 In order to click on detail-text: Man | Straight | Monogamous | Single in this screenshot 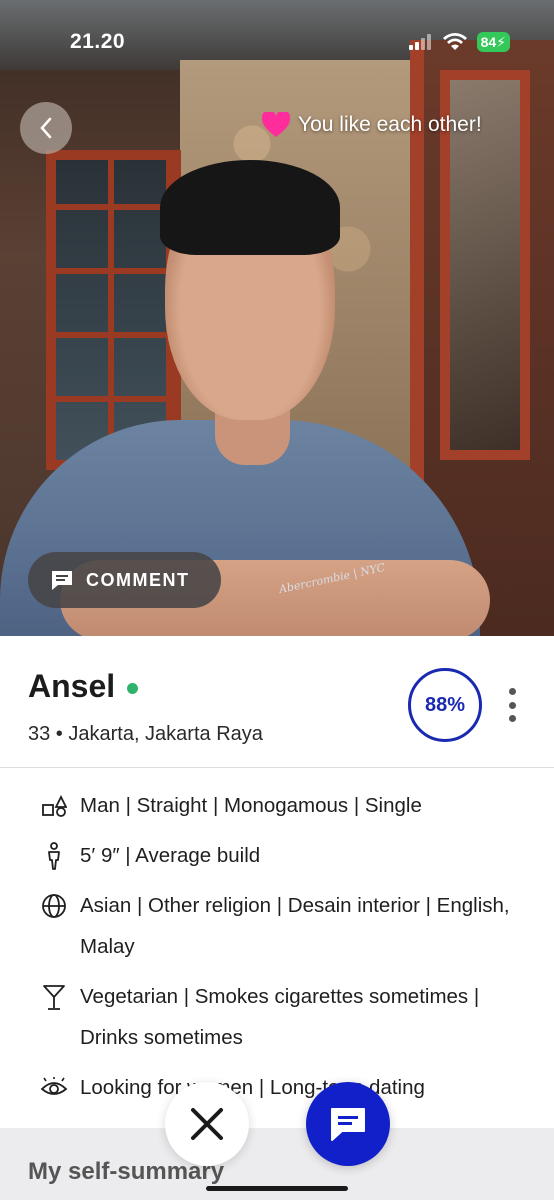, I will do `click(251, 805)`.